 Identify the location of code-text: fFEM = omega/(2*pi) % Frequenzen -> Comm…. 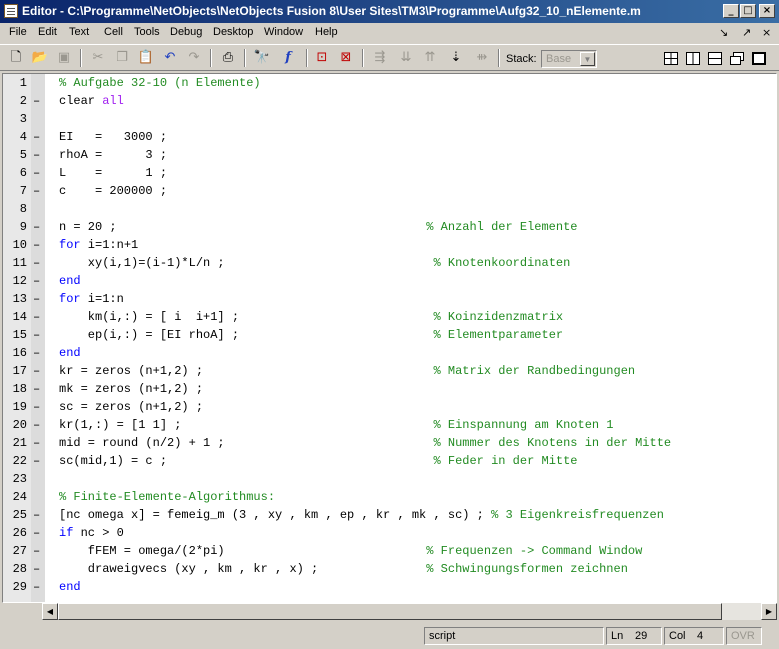
(351, 551).